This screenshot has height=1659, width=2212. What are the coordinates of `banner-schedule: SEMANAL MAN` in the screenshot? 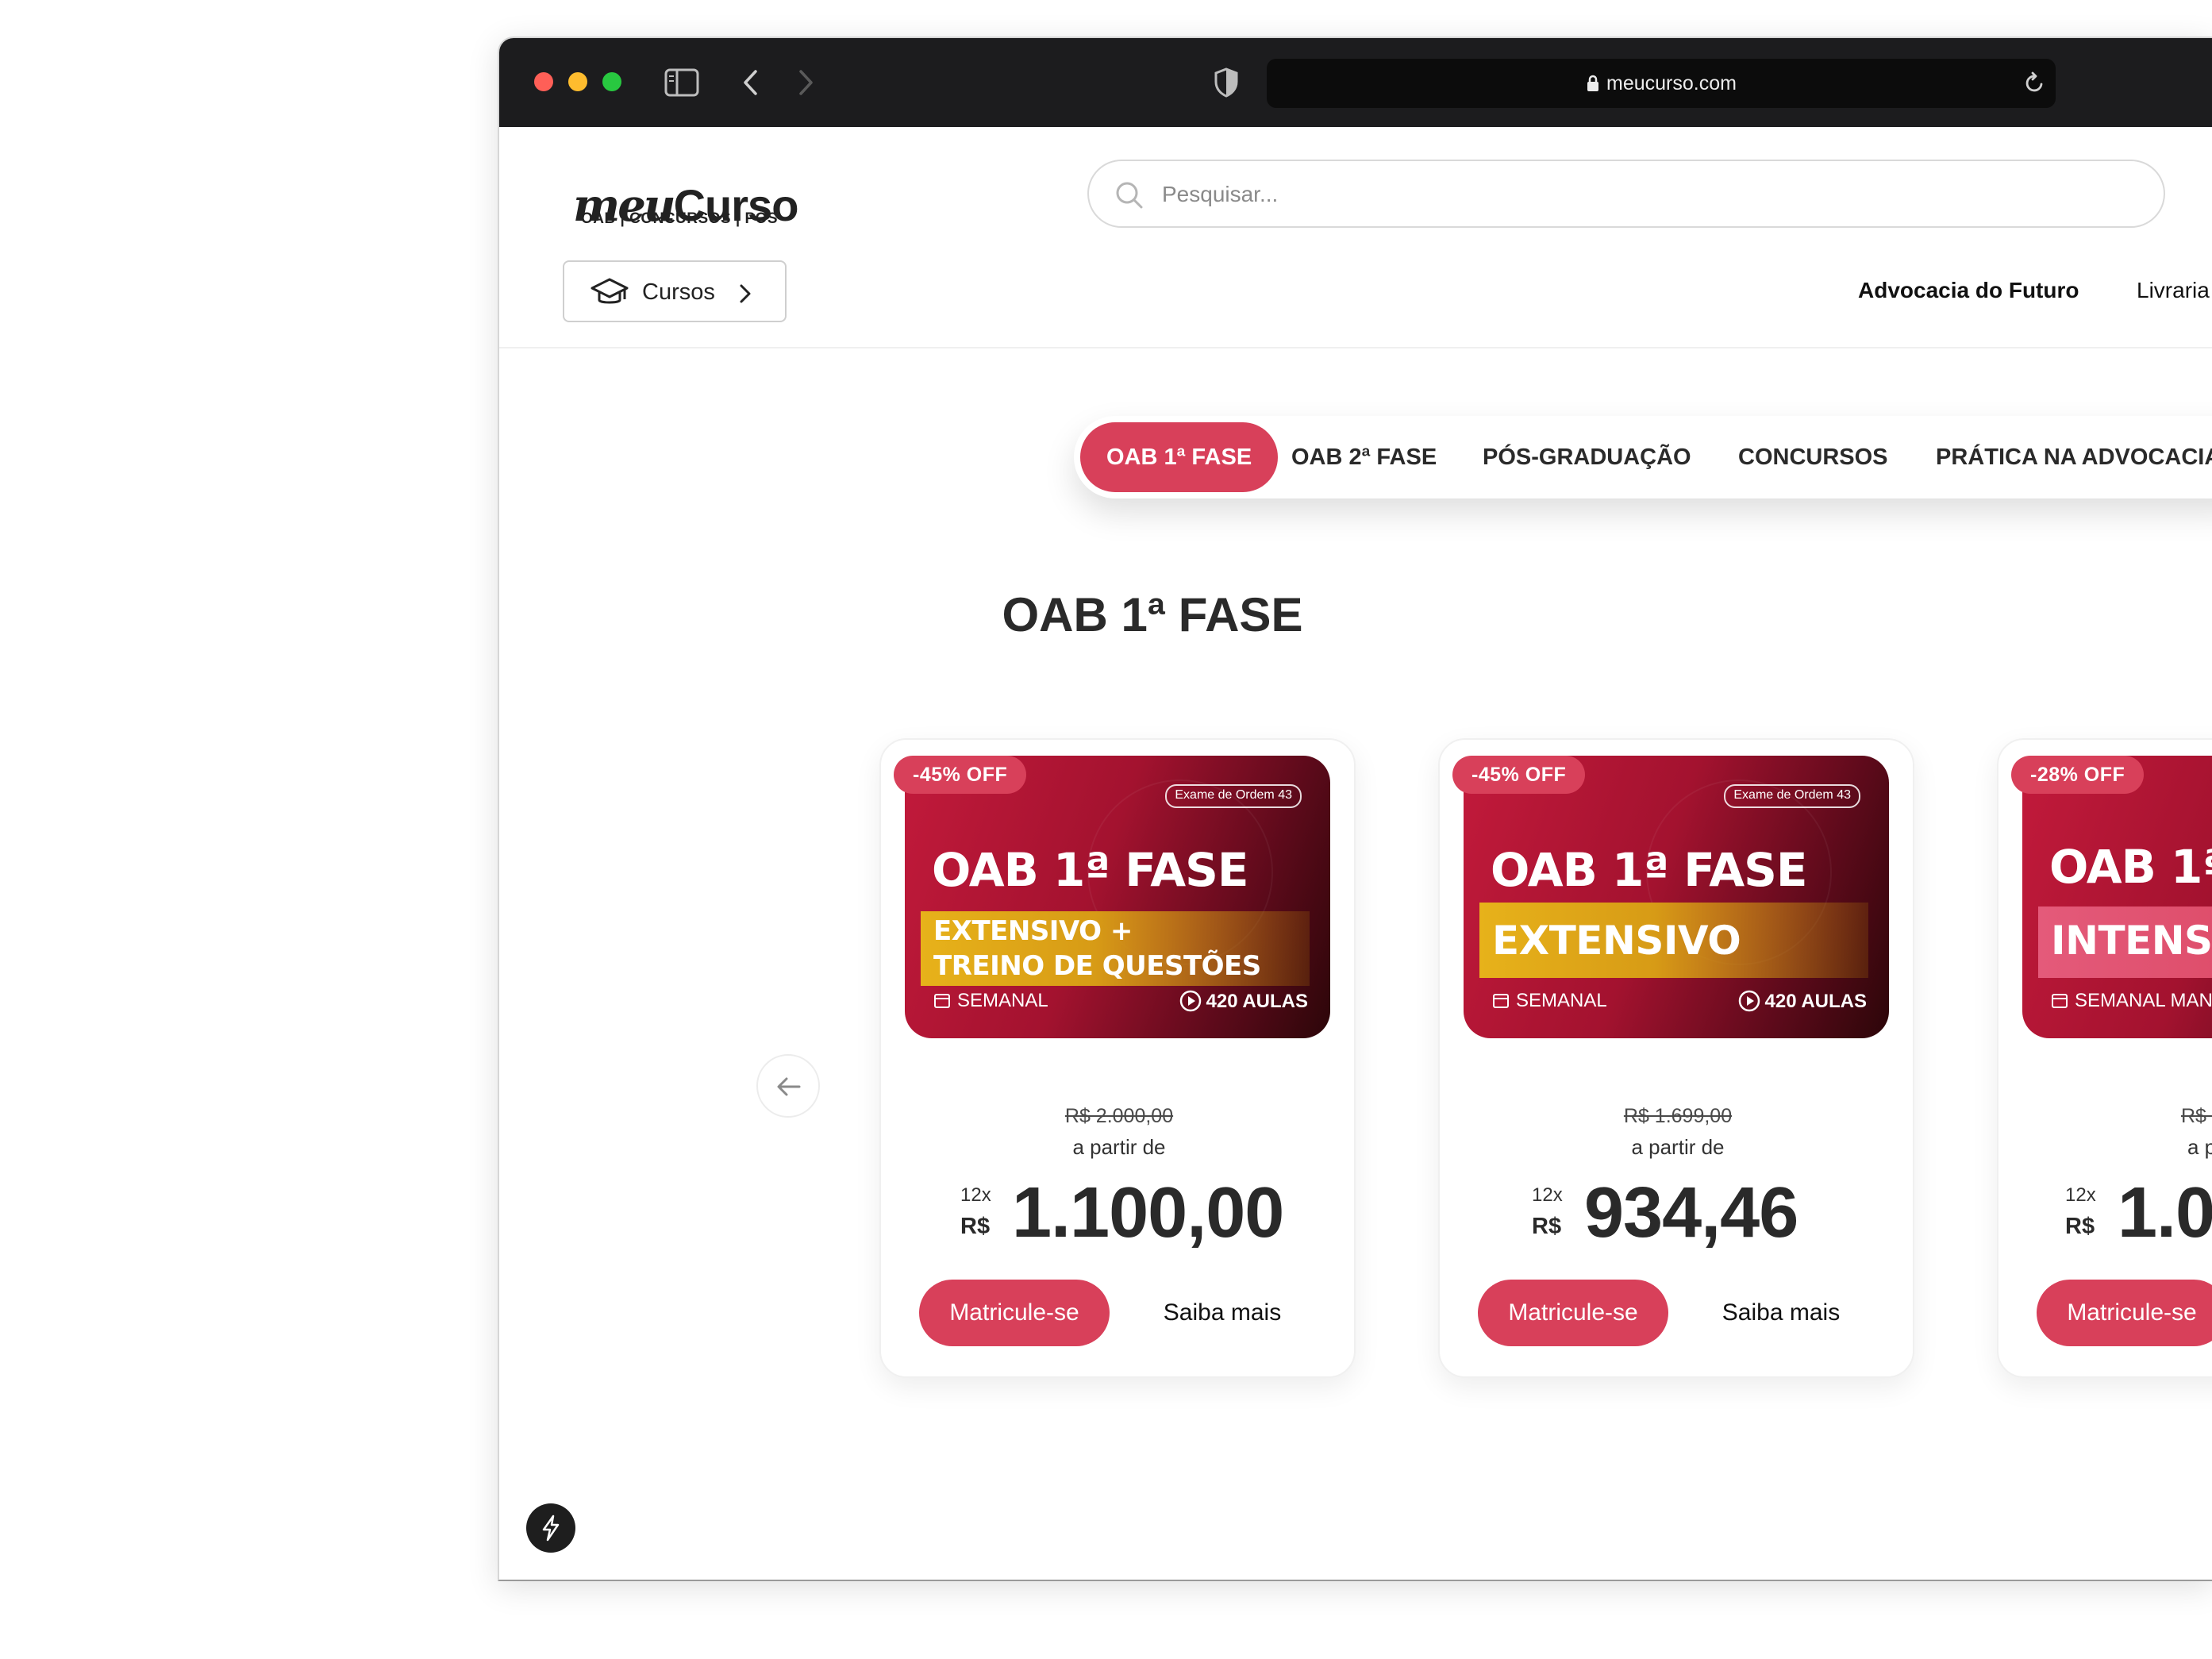 It's located at (2131, 1001).